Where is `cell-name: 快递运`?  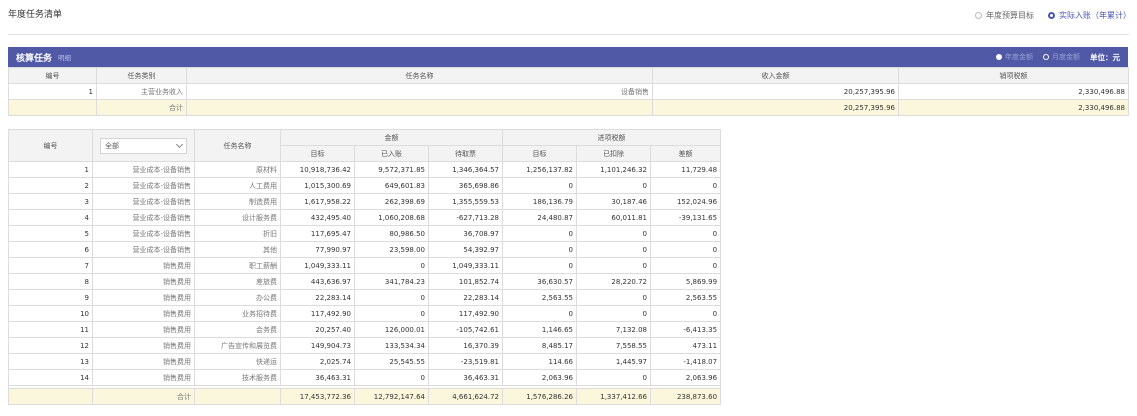
cell-name: 快递运 is located at coordinates (237, 361).